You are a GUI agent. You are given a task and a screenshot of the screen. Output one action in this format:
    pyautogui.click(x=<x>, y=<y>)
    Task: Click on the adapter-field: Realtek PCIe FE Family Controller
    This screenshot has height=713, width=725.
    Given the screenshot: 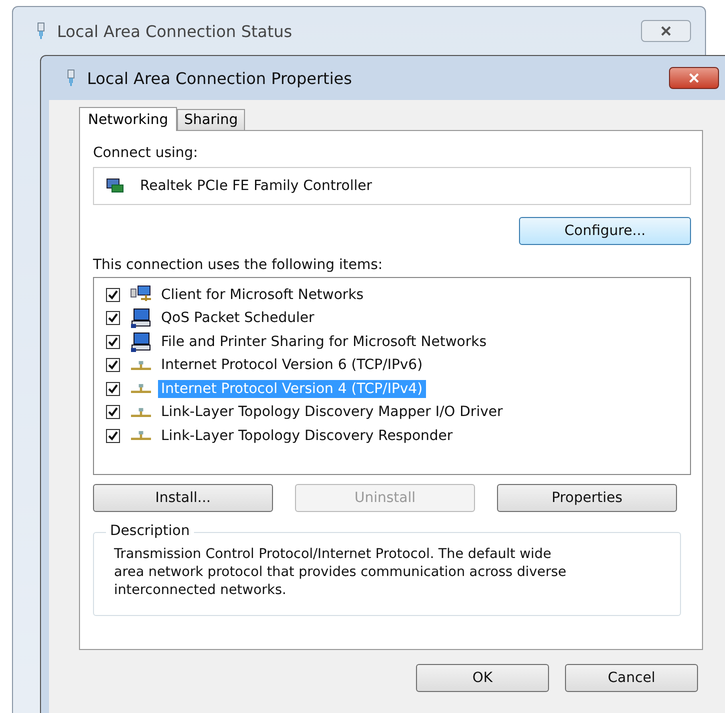 What is the action you would take?
    pyautogui.click(x=392, y=186)
    